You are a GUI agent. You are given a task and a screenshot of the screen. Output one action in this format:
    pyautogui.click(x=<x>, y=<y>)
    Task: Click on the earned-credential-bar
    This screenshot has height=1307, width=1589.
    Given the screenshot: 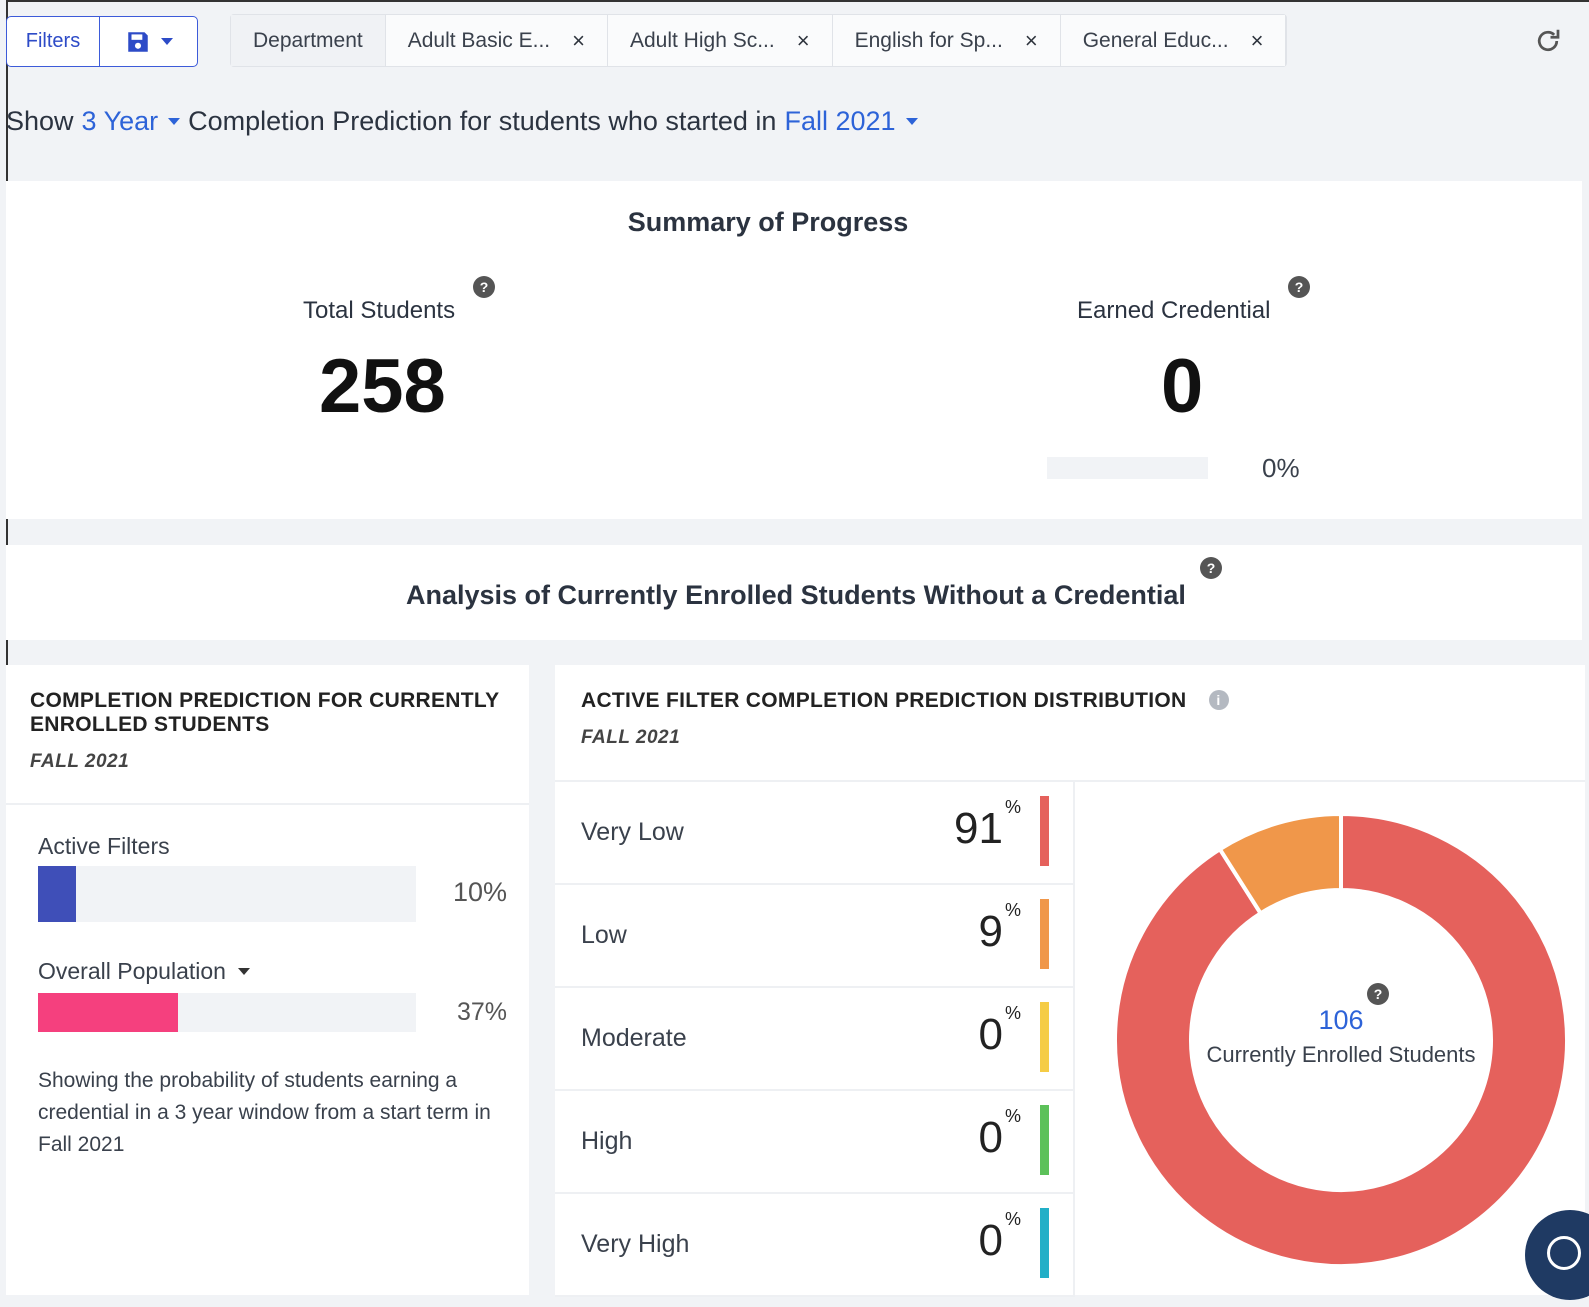 What is the action you would take?
    pyautogui.click(x=1127, y=468)
    